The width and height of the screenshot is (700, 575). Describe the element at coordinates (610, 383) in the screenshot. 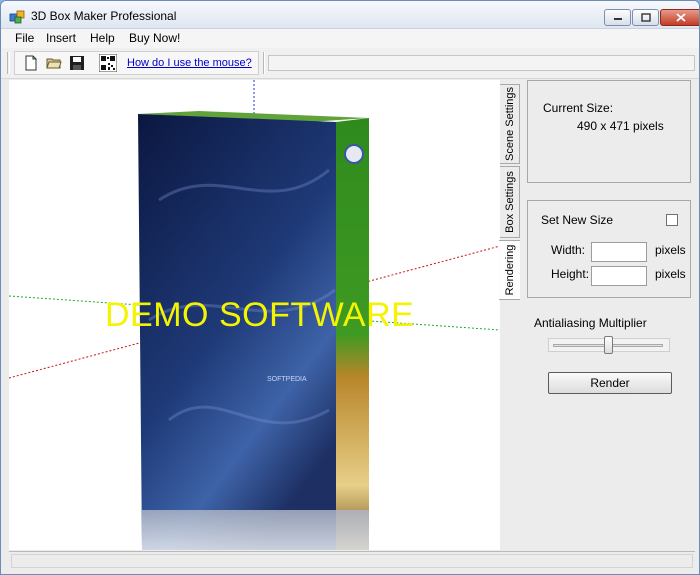

I see `render-button: Render` at that location.